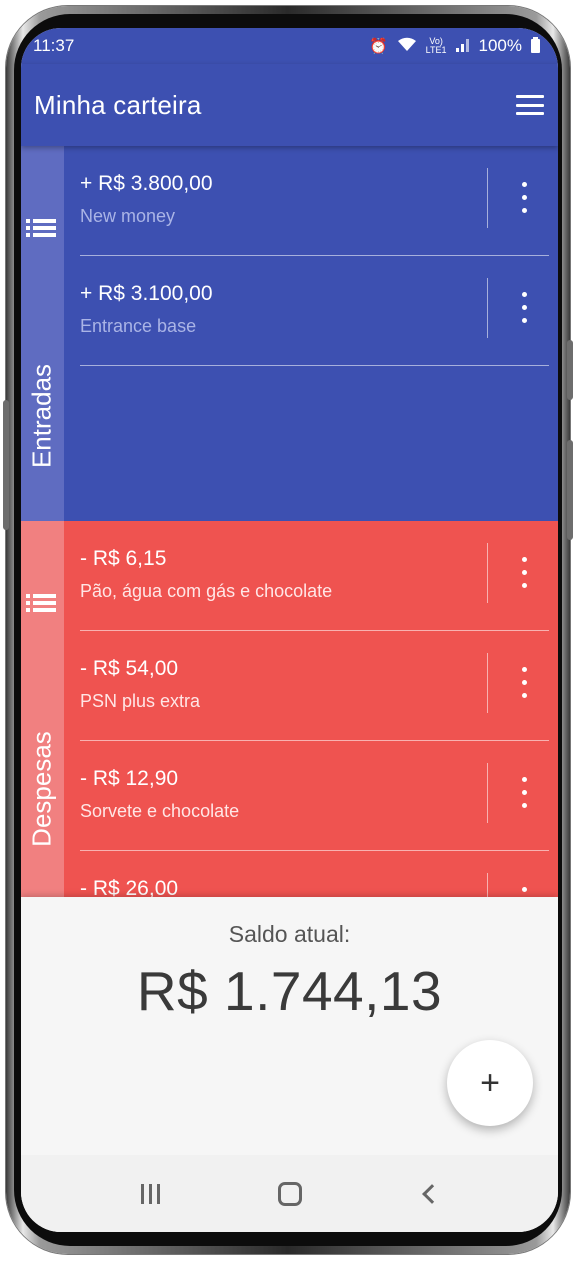 This screenshot has width=576, height=1264. Describe the element at coordinates (570, 490) in the screenshot. I see `side-key` at that location.